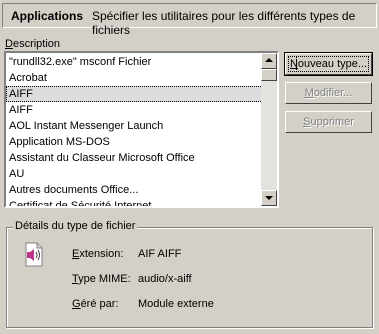 Image resolution: width=379 pixels, height=334 pixels. I want to click on arrow-up-icon, so click(269, 60).